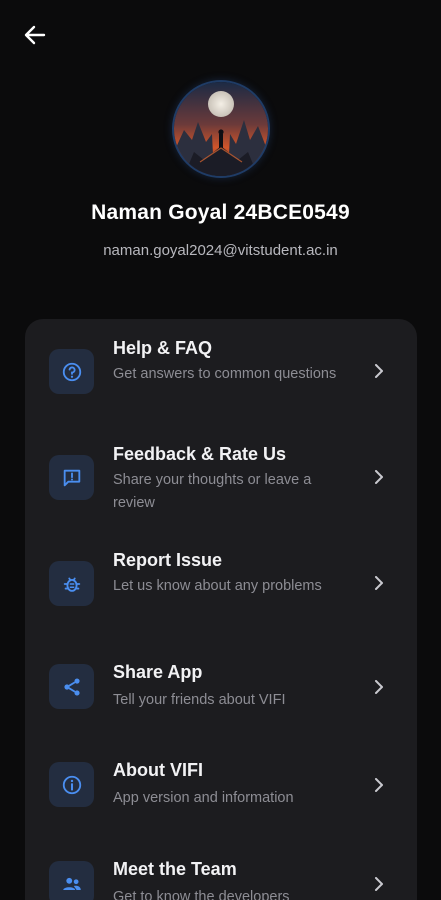 This screenshot has height=900, width=441. I want to click on menu-item-subtitle: App version and information, so click(203, 798).